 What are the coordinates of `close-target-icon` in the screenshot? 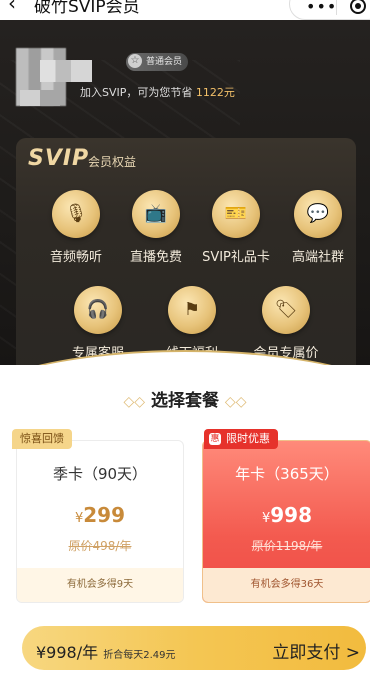 It's located at (358, 7).